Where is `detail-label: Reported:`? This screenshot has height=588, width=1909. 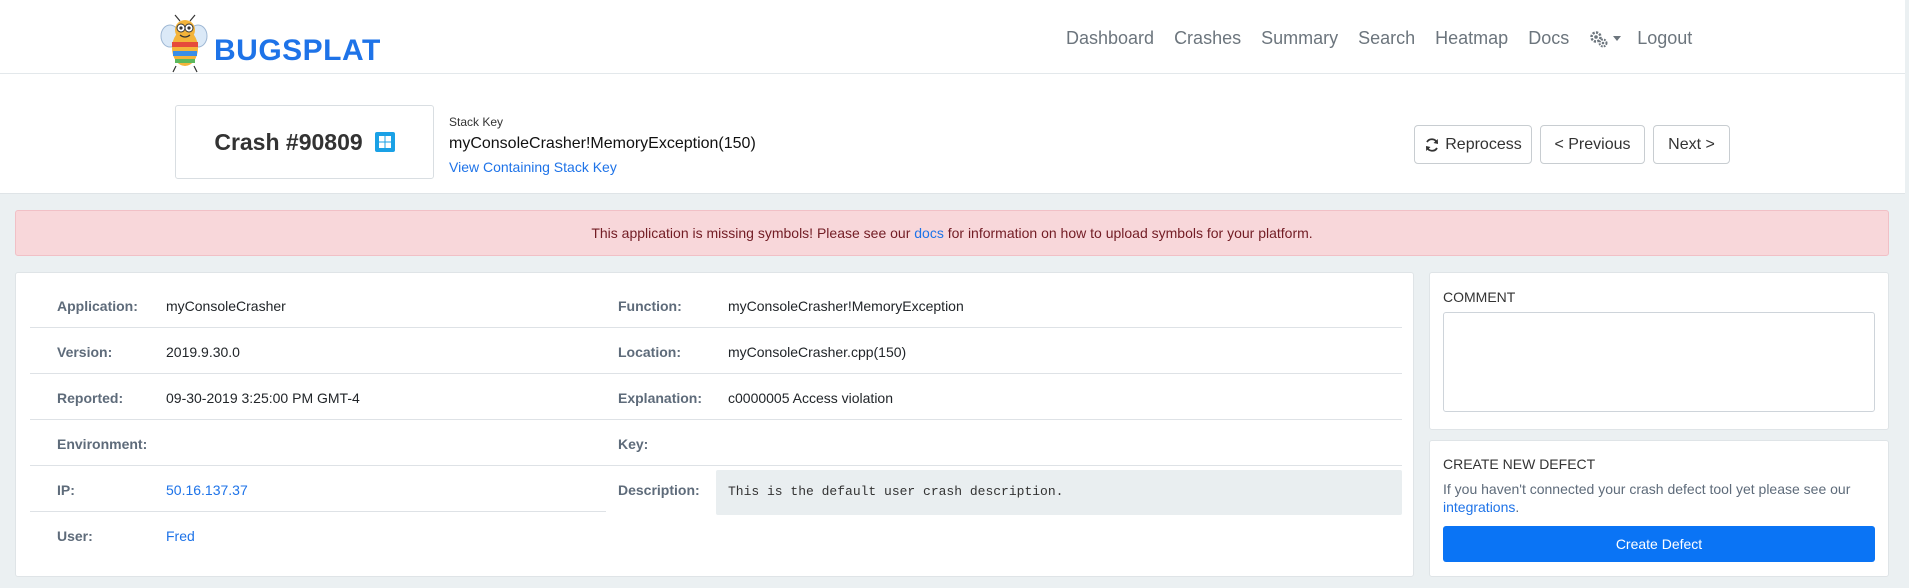
detail-label: Reported: is located at coordinates (90, 398).